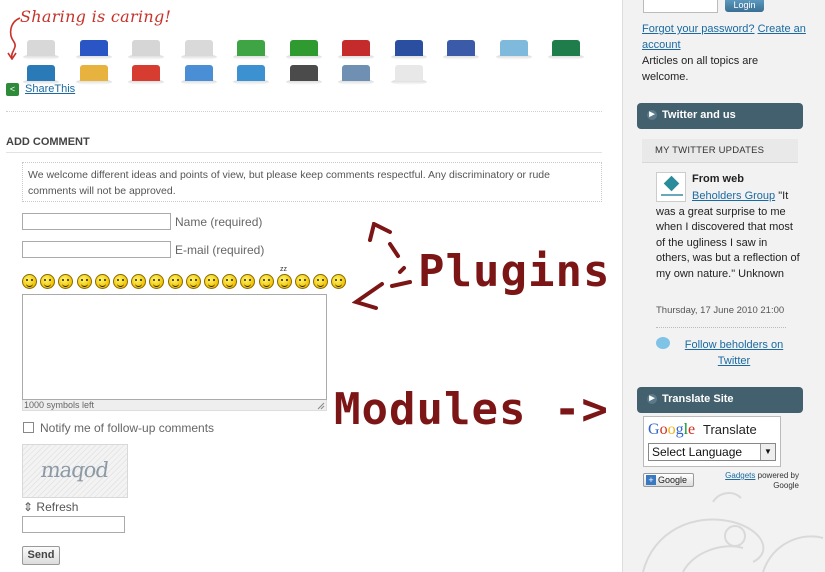  What do you see at coordinates (461, 48) in the screenshot?
I see `facebook-icon-face` at bounding box center [461, 48].